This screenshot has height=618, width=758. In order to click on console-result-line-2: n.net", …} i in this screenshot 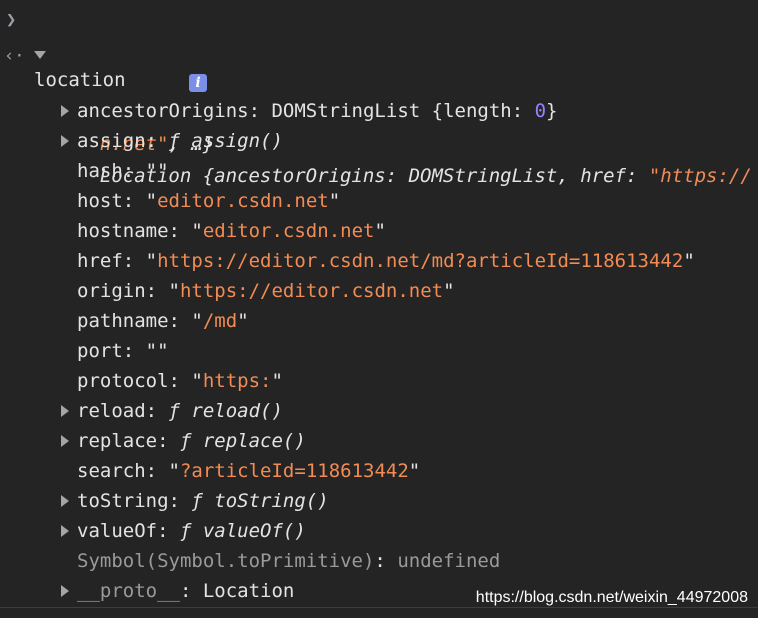, I will do `click(379, 112)`.